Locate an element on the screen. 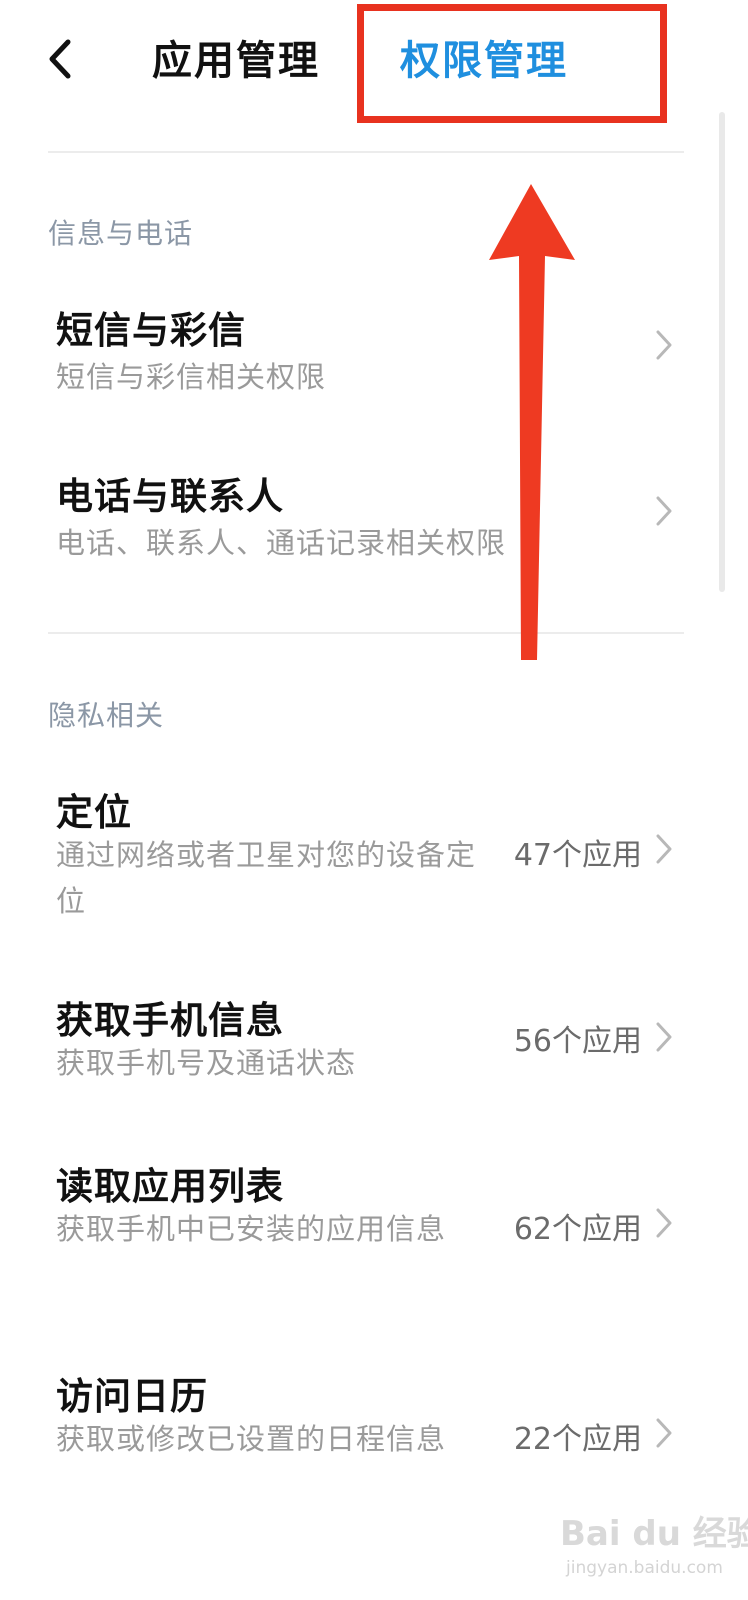 The image size is (748, 1600). list-item-phone-contacts: 电话与联系人 电话、联系人、通话记录相关权限 is located at coordinates (356, 526).